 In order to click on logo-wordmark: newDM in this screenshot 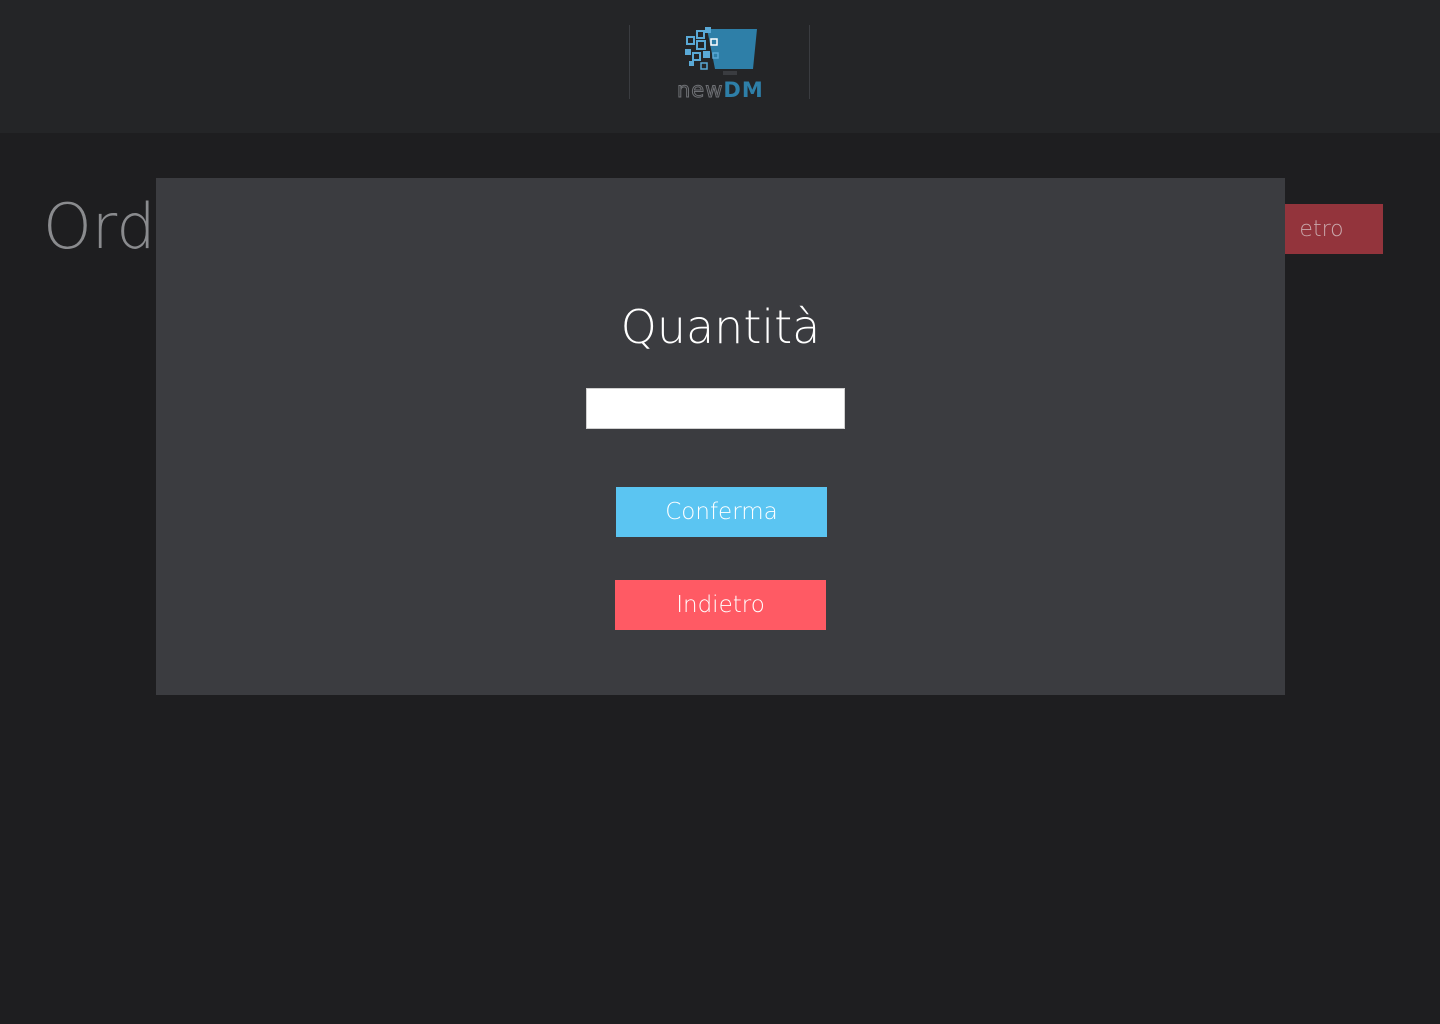, I will do `click(720, 90)`.